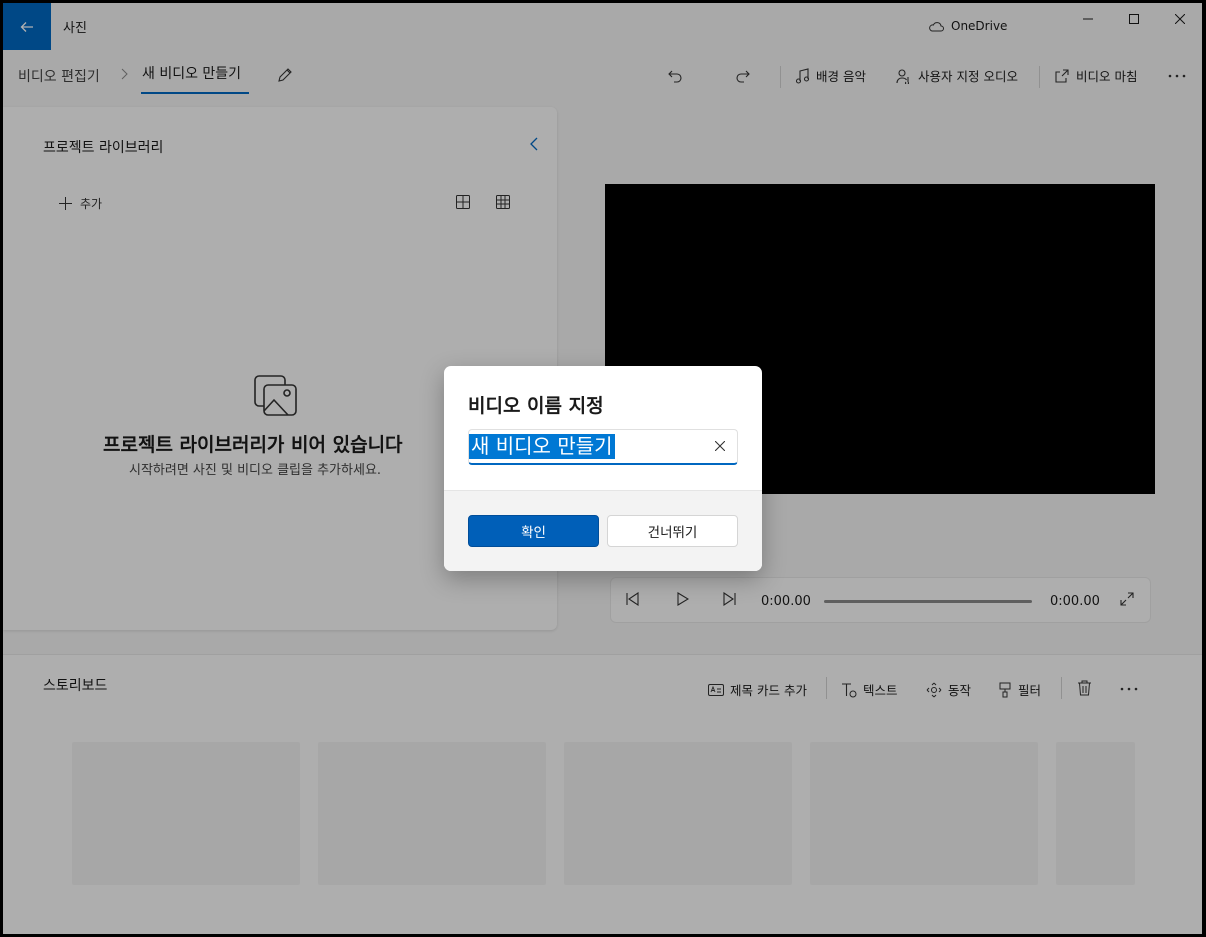 The width and height of the screenshot is (1206, 937). I want to click on name-video-dialog: 비디오 이름 지정 새 비디오 만들기 확인 건너뛰기, so click(603, 468).